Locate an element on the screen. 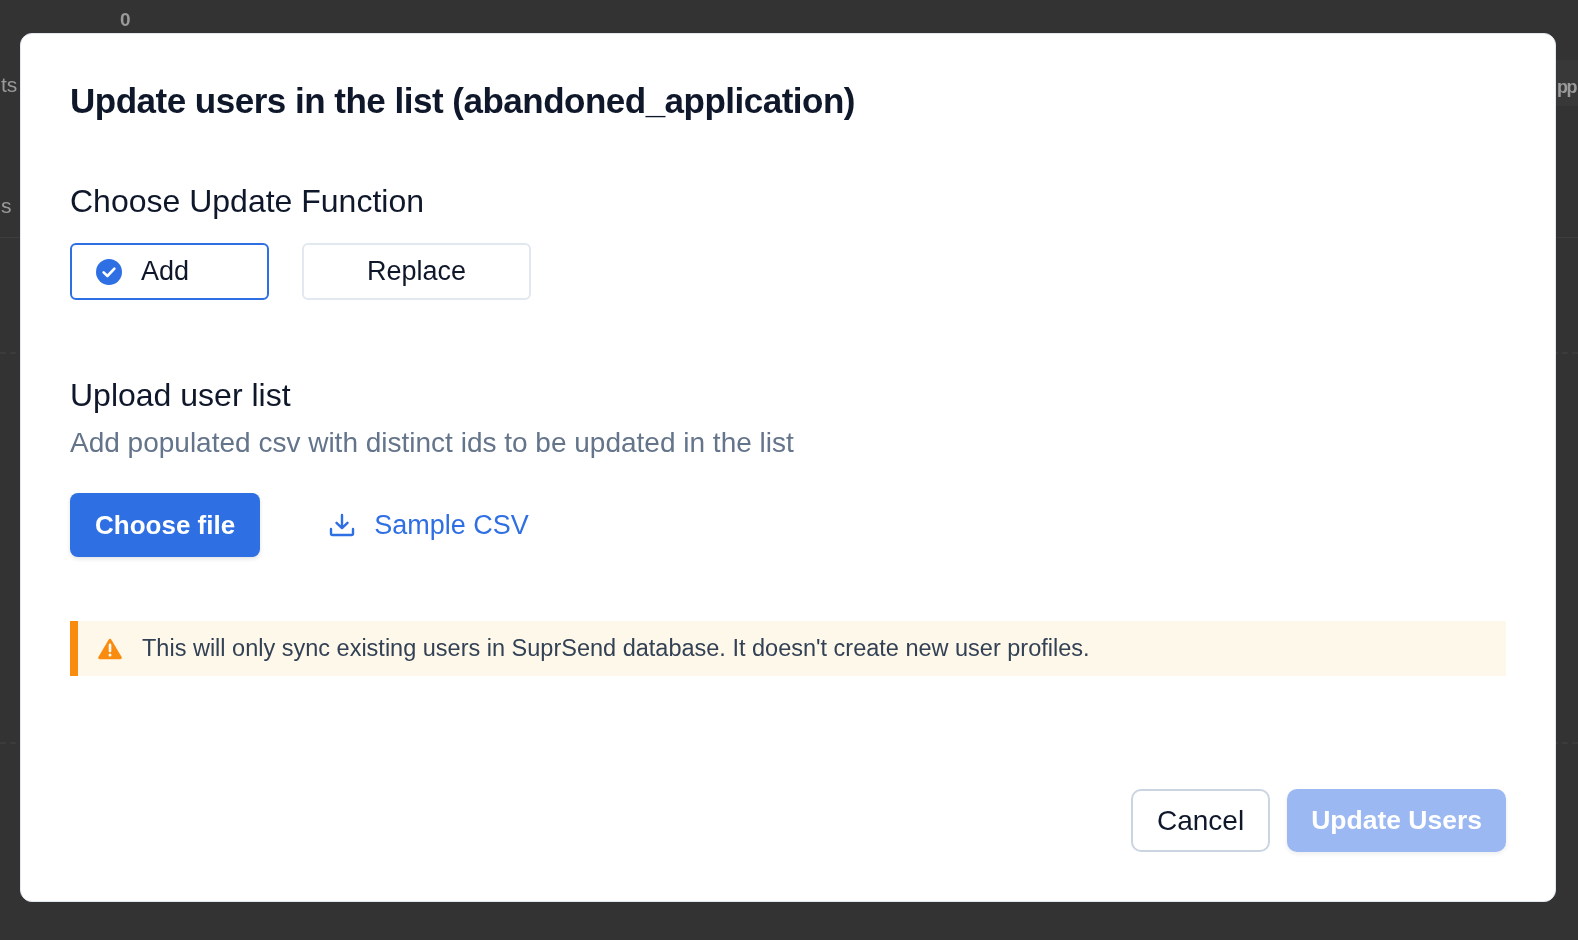 This screenshot has height=940, width=1578. notice-text: This will only sync existing users in SuprSend database. It doesn't create new user profiles. is located at coordinates (616, 648).